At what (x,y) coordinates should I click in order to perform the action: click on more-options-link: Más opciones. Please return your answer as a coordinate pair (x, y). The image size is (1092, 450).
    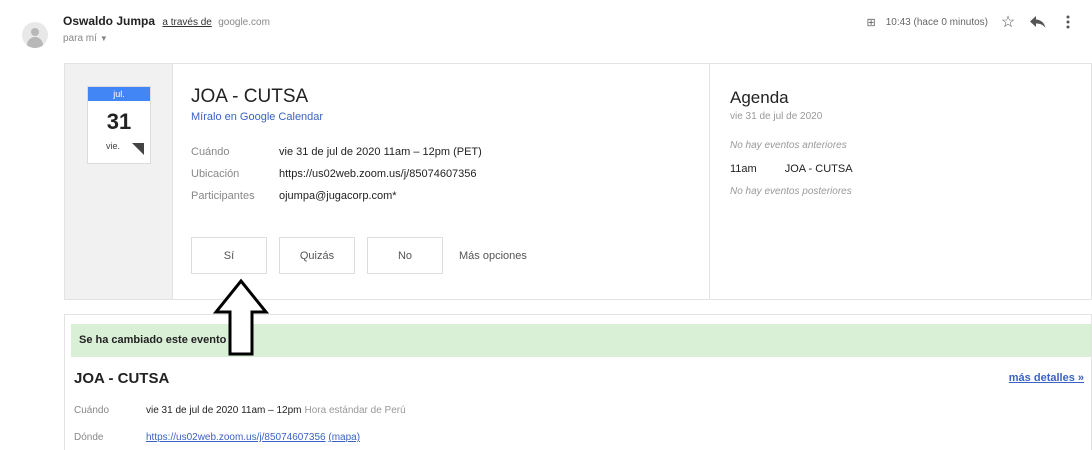
    Looking at the image, I should click on (493, 256).